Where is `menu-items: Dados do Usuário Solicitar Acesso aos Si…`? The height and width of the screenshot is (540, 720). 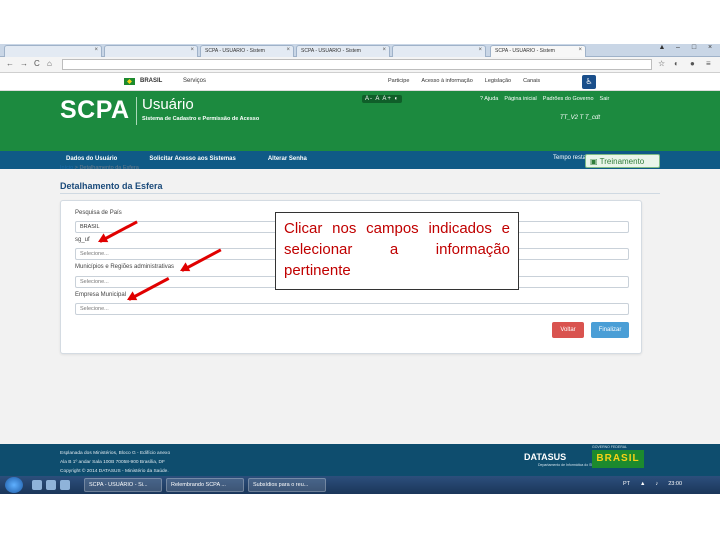 menu-items: Dados do Usuário Solicitar Acesso aos Si… is located at coordinates (186, 159).